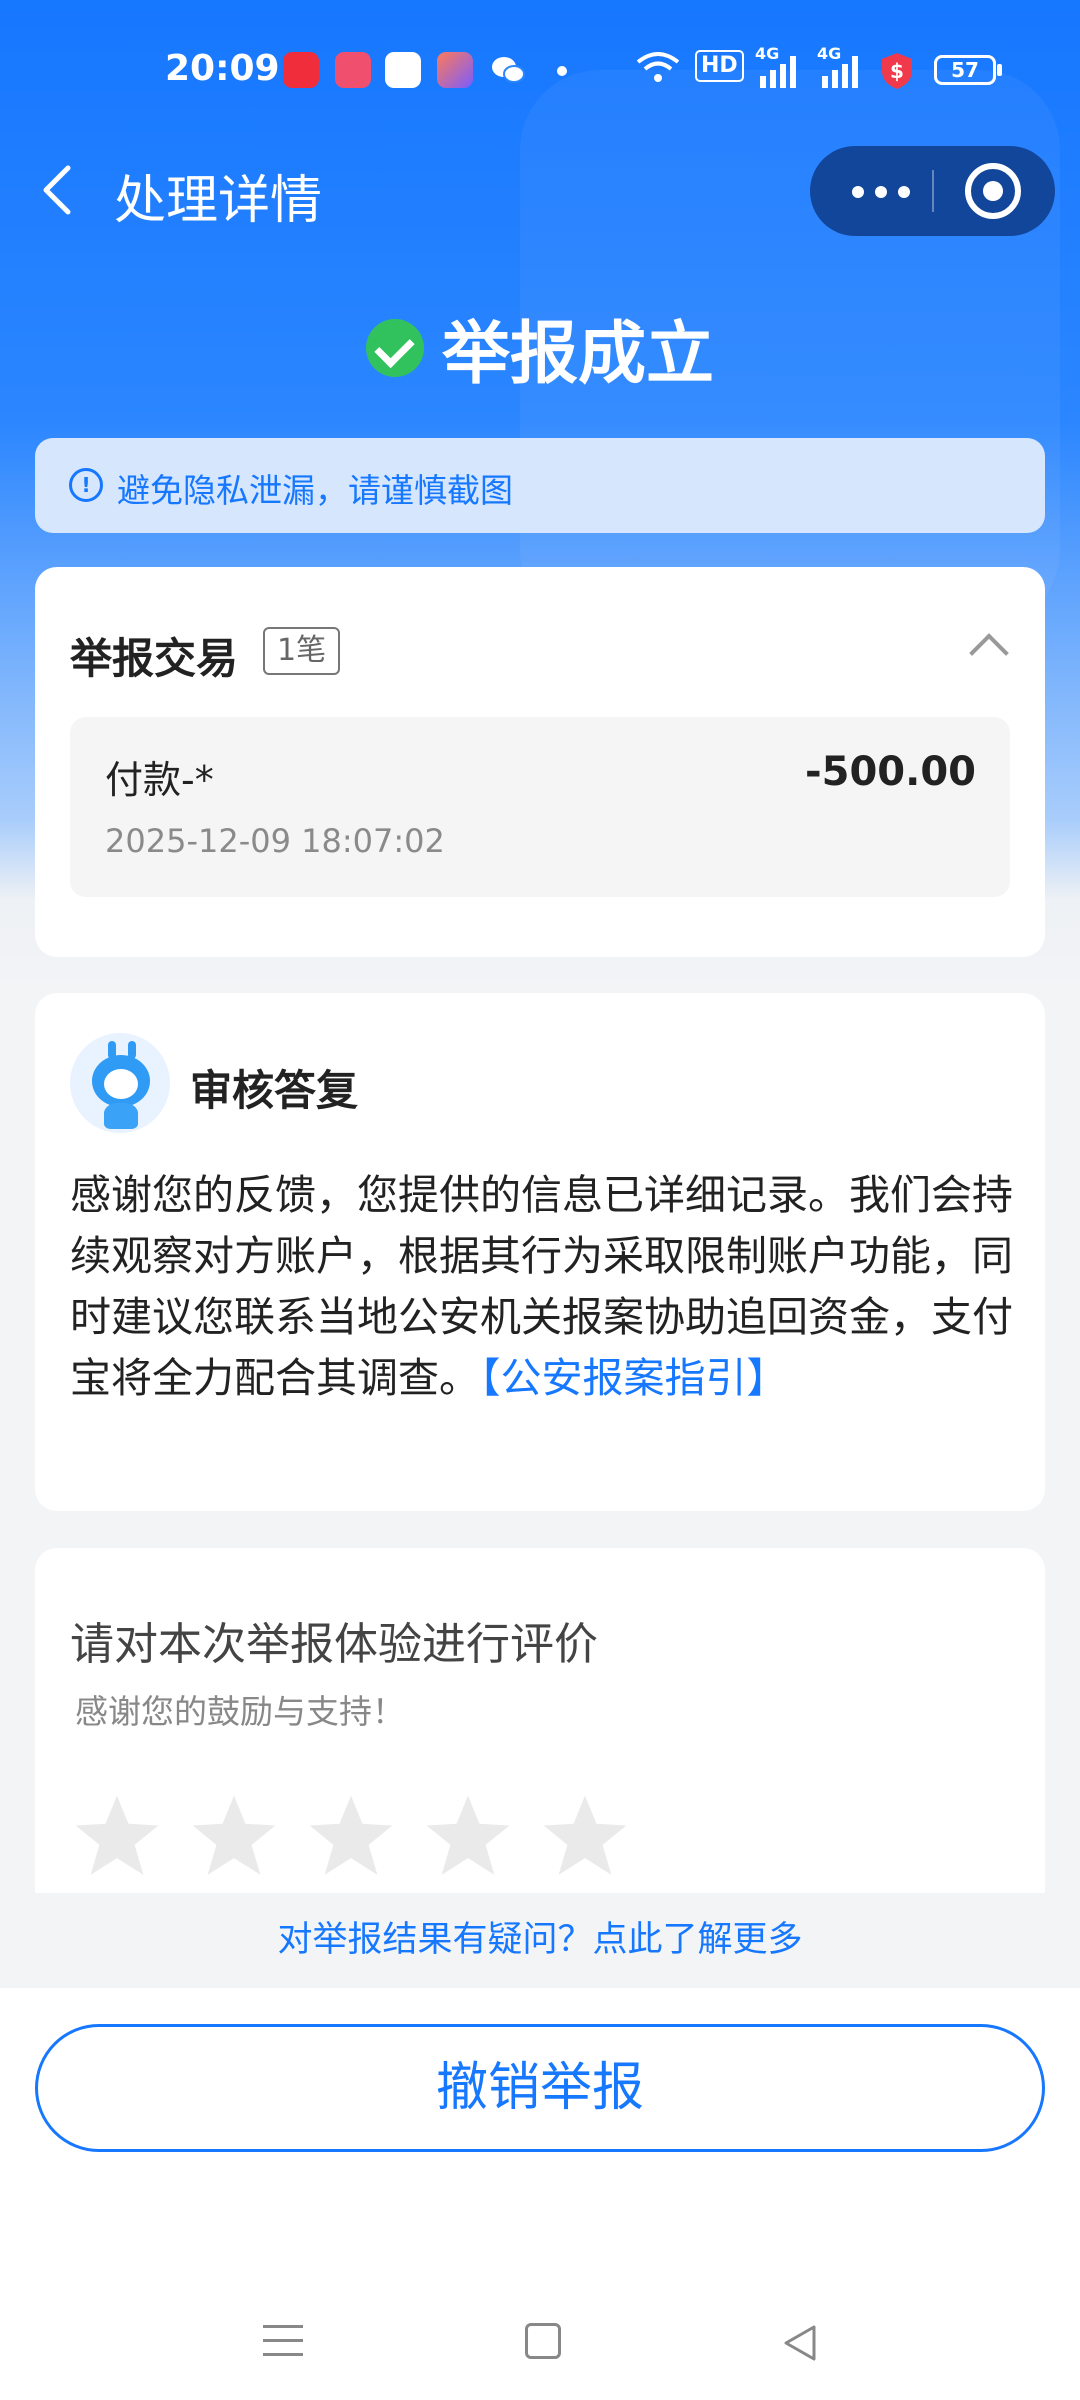  What do you see at coordinates (57, 190) in the screenshot?
I see `back-arrow-icon` at bounding box center [57, 190].